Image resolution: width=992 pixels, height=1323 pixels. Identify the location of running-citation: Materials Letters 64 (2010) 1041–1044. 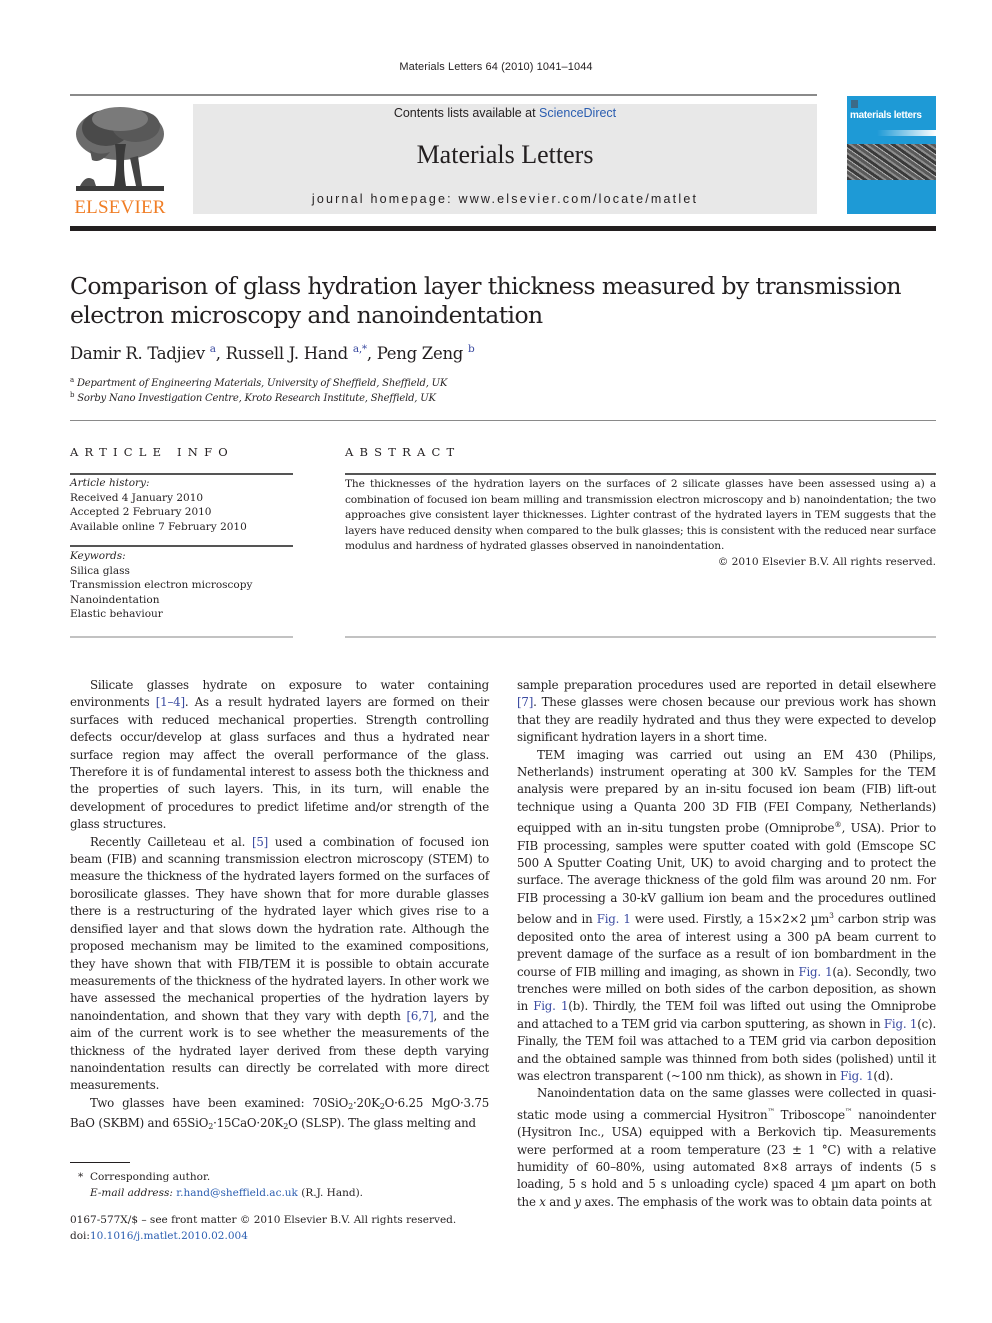
(496, 67).